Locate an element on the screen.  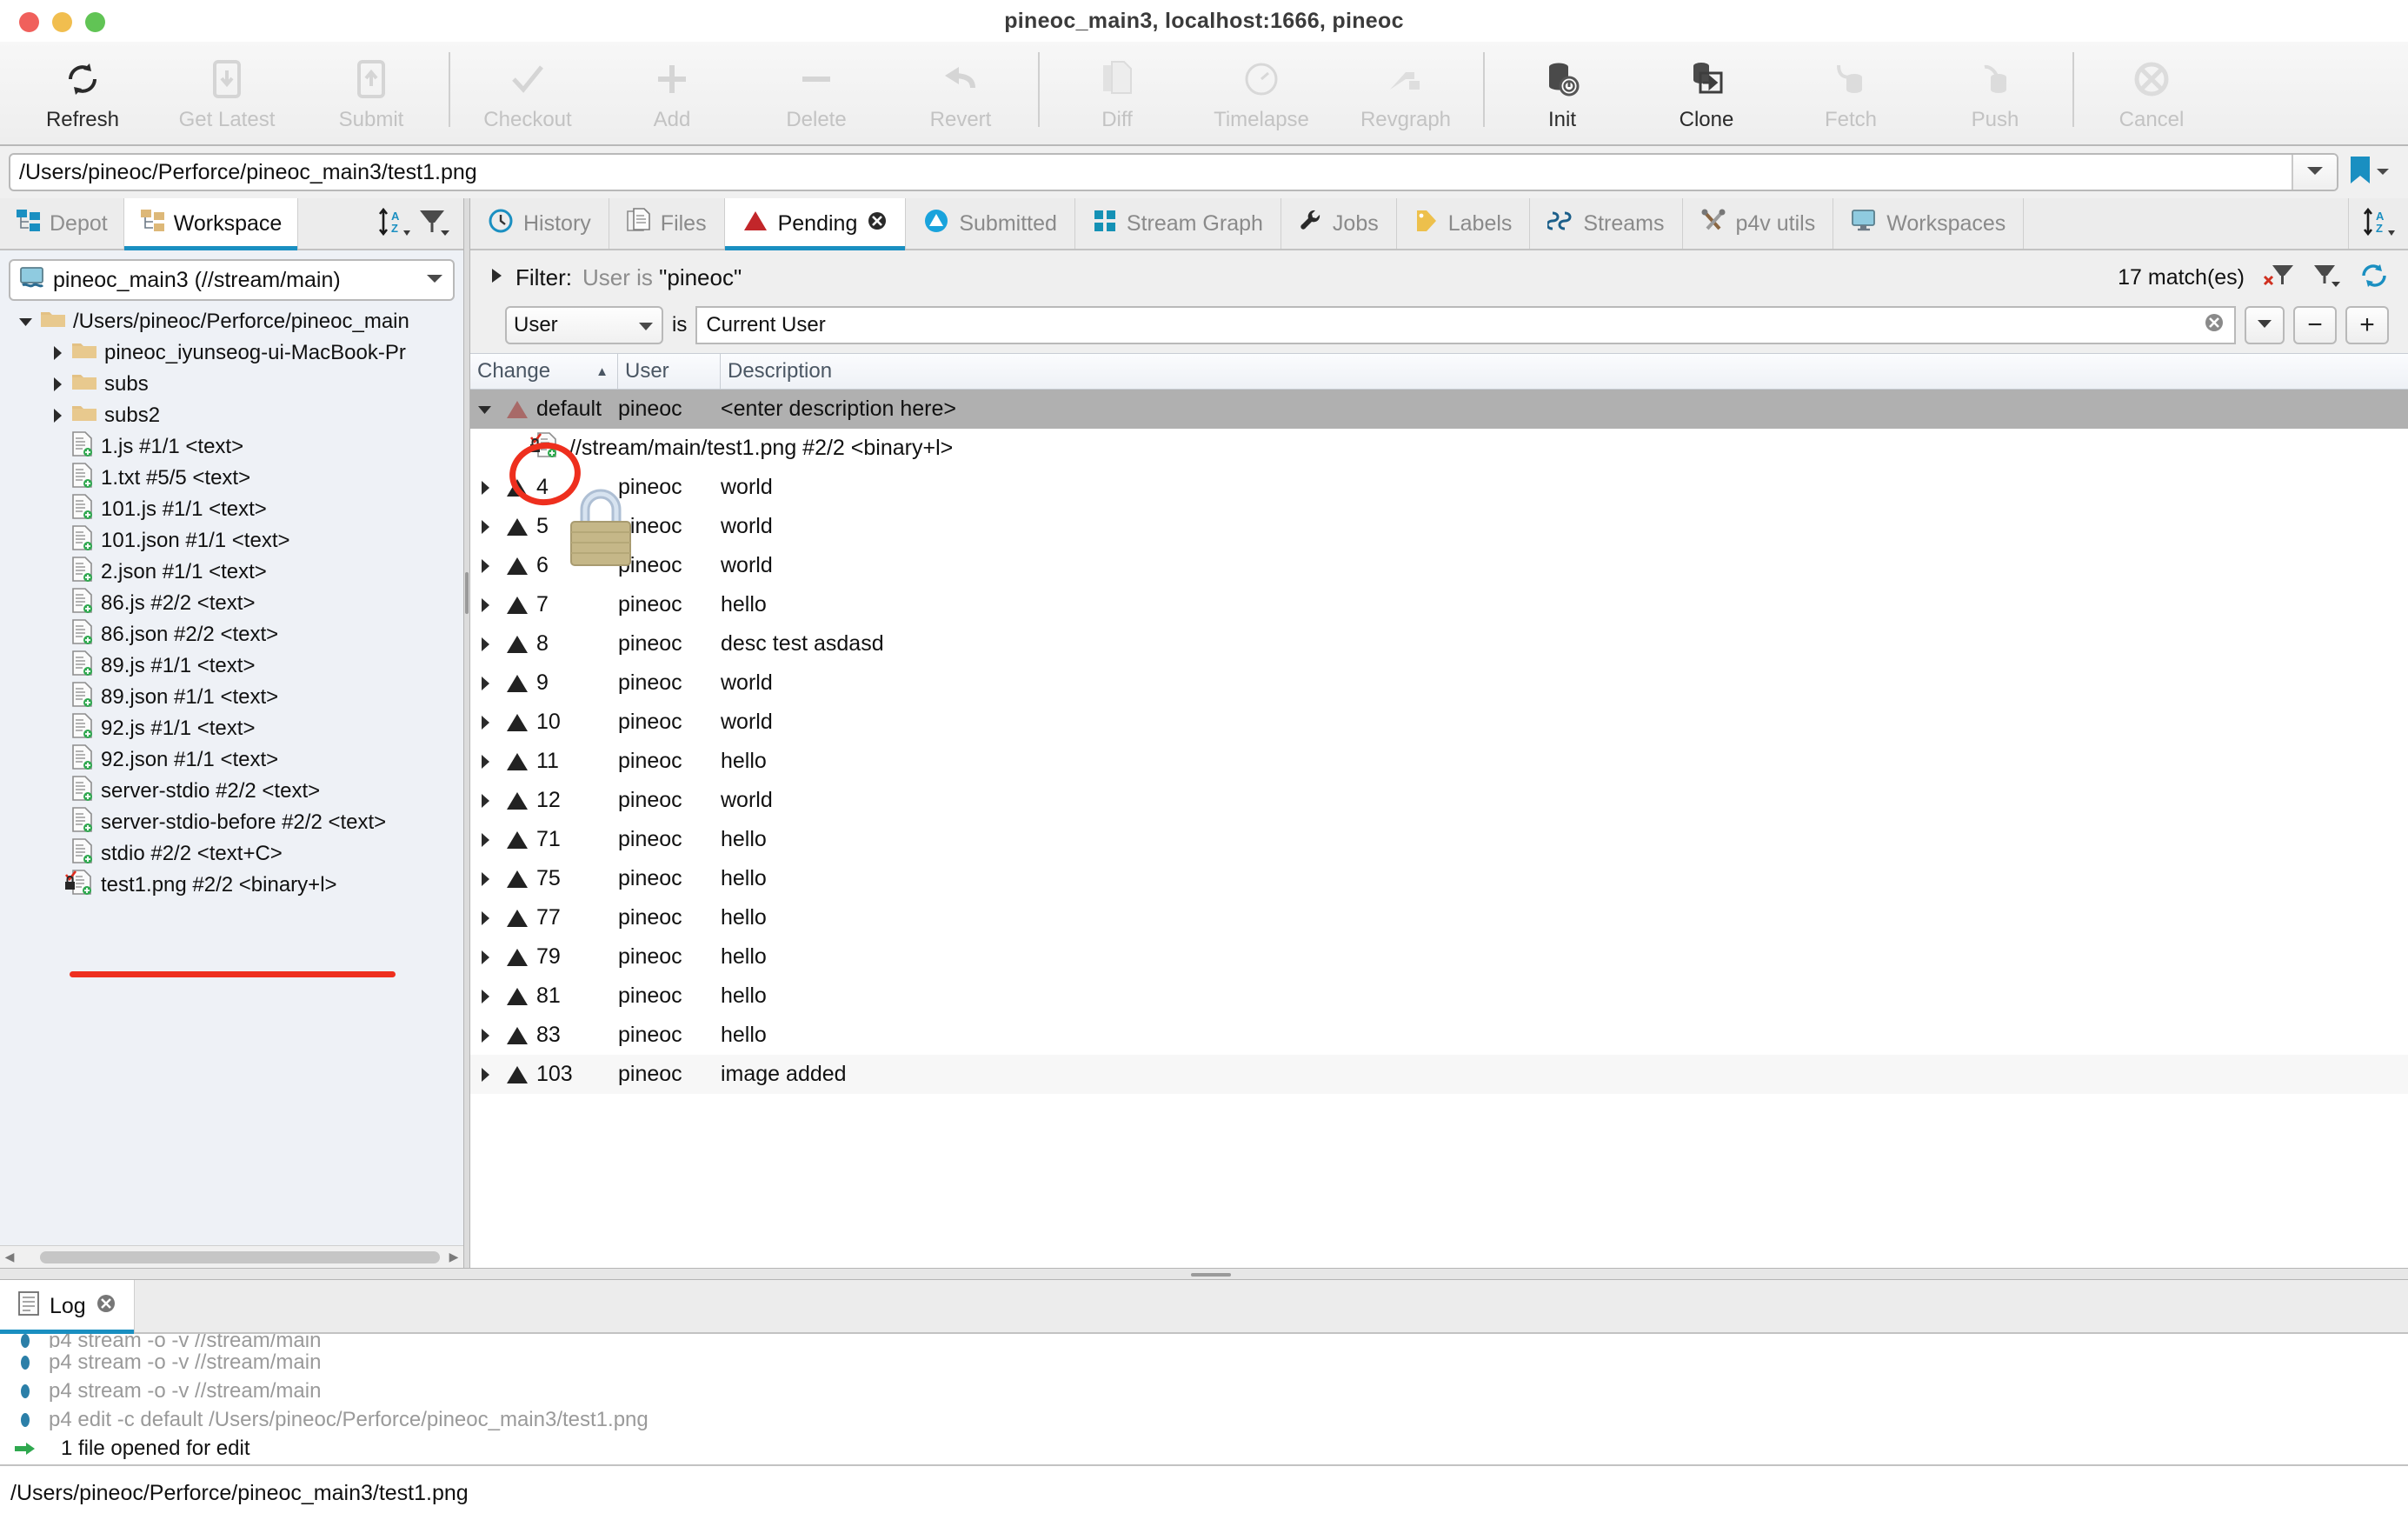
table-row: 10 pineoc world is located at coordinates (1439, 722).